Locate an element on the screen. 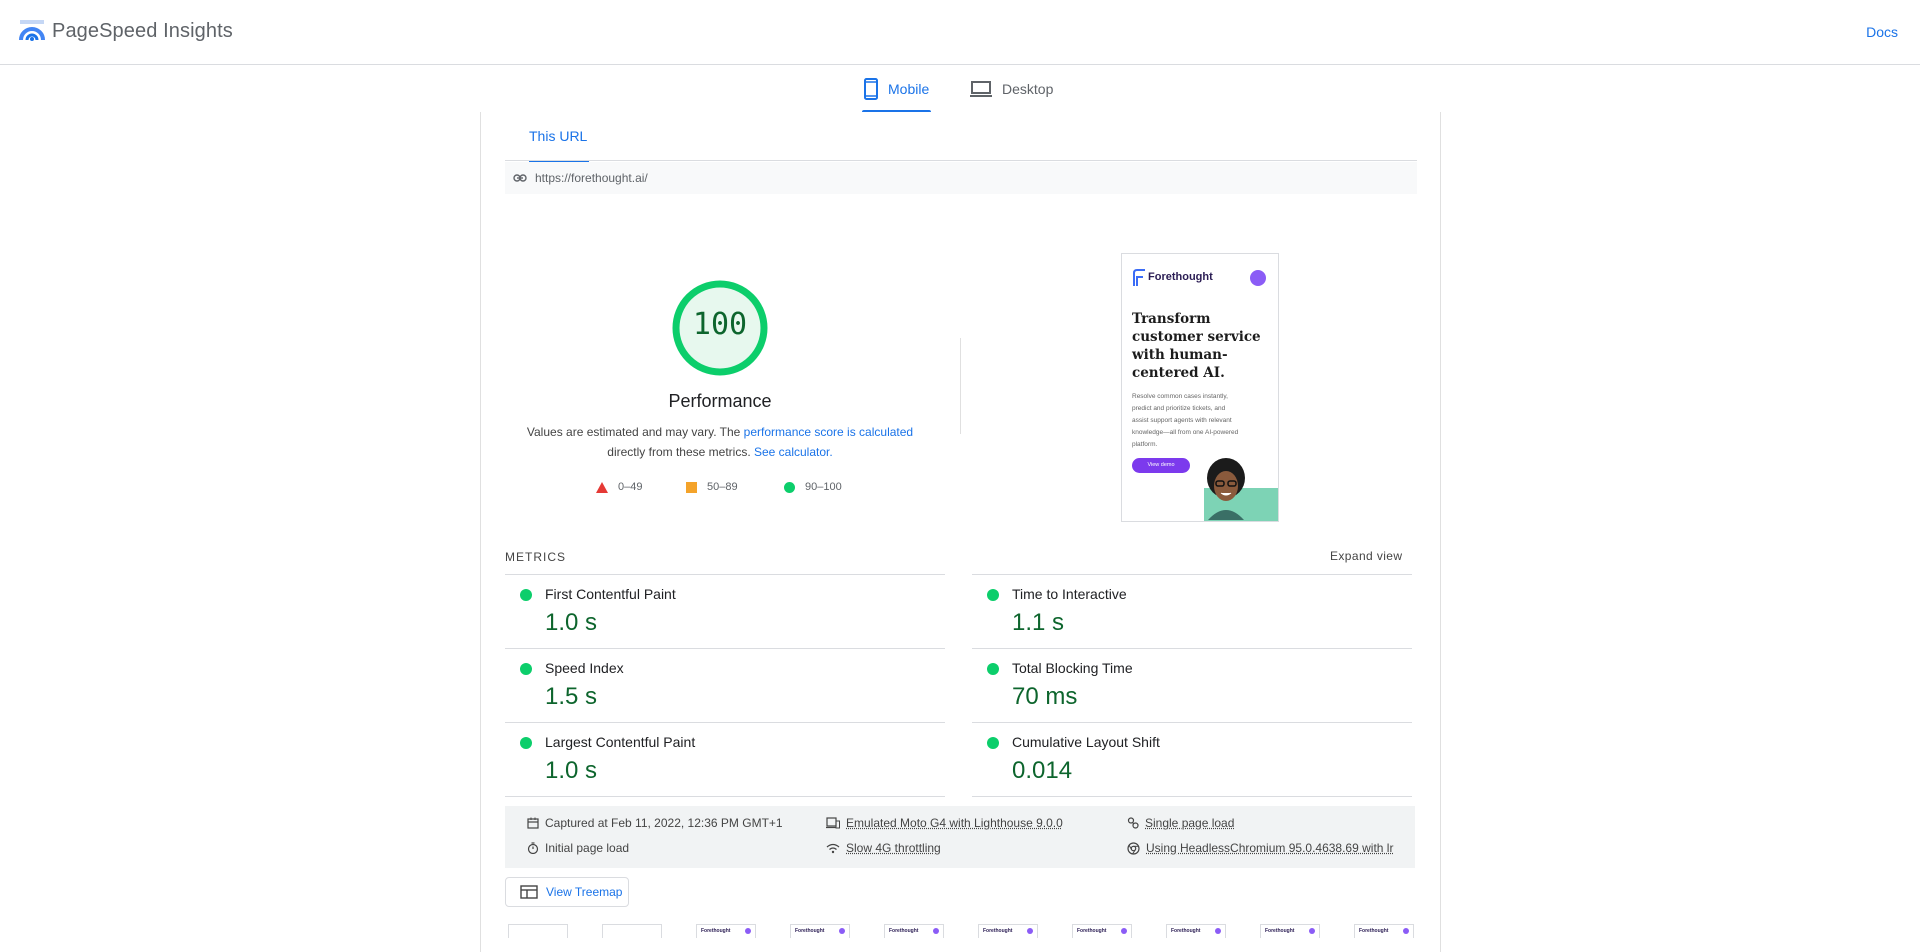  subtext-line: platform. is located at coordinates (1145, 444).